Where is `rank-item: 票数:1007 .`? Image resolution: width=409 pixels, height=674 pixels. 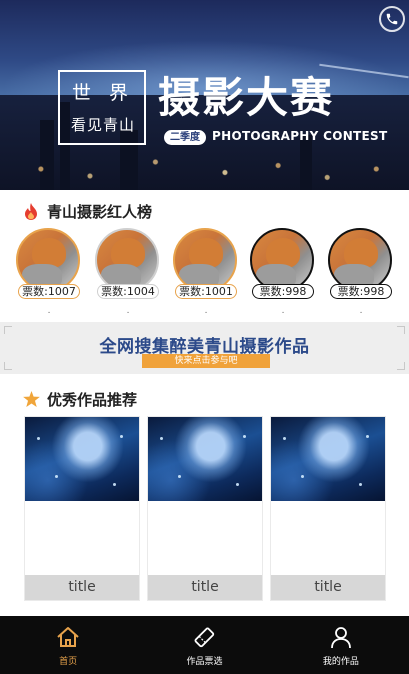
rank-item: 票数:1007 . is located at coordinates (49, 273).